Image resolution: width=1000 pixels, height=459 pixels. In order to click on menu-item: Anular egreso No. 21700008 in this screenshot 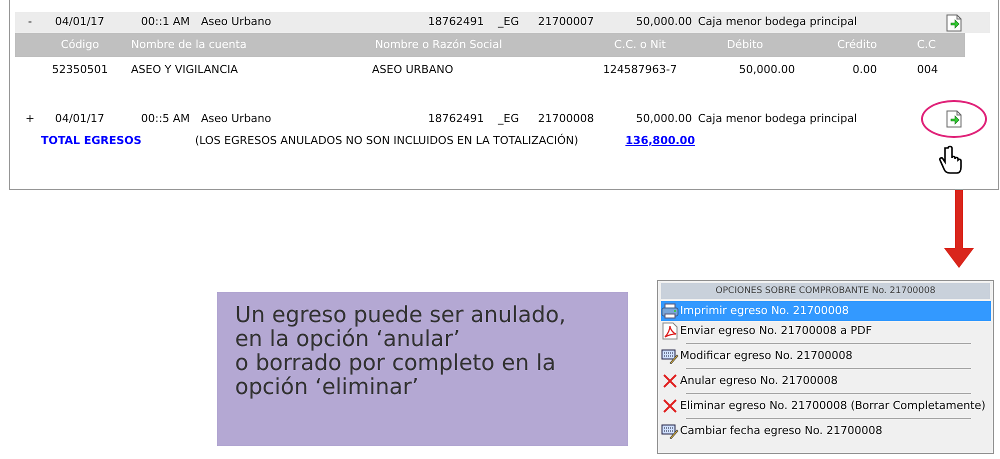, I will do `click(826, 381)`.